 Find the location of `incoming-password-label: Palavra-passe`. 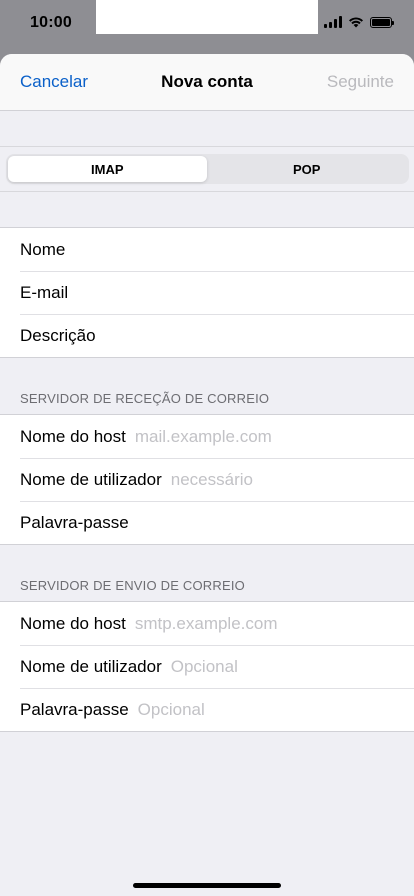

incoming-password-label: Palavra-passe is located at coordinates (74, 522).